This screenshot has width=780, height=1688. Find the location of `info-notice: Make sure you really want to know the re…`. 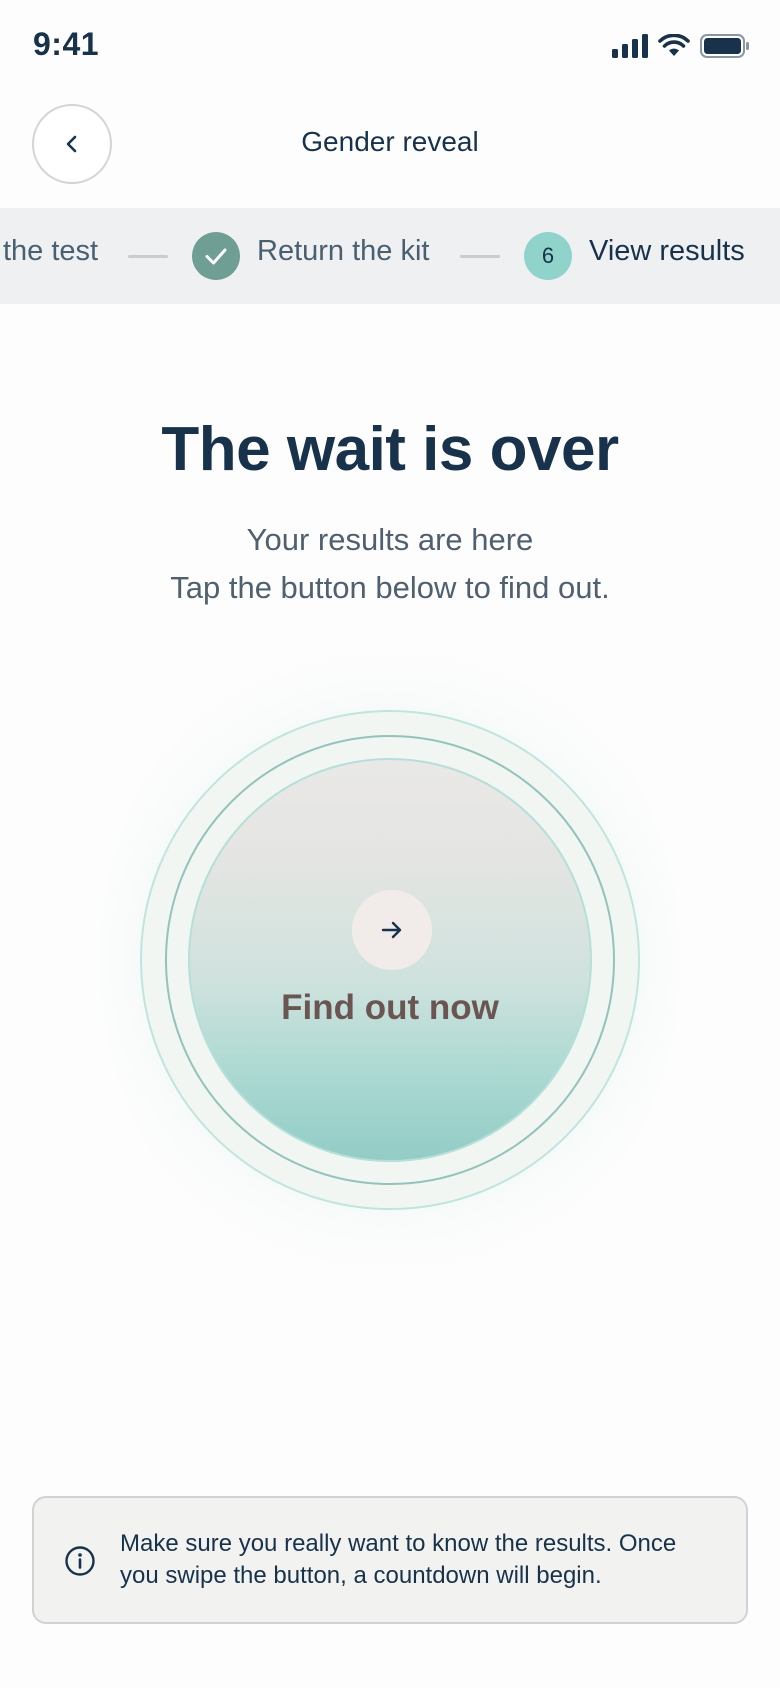

info-notice: Make sure you really want to know the re… is located at coordinates (390, 1560).